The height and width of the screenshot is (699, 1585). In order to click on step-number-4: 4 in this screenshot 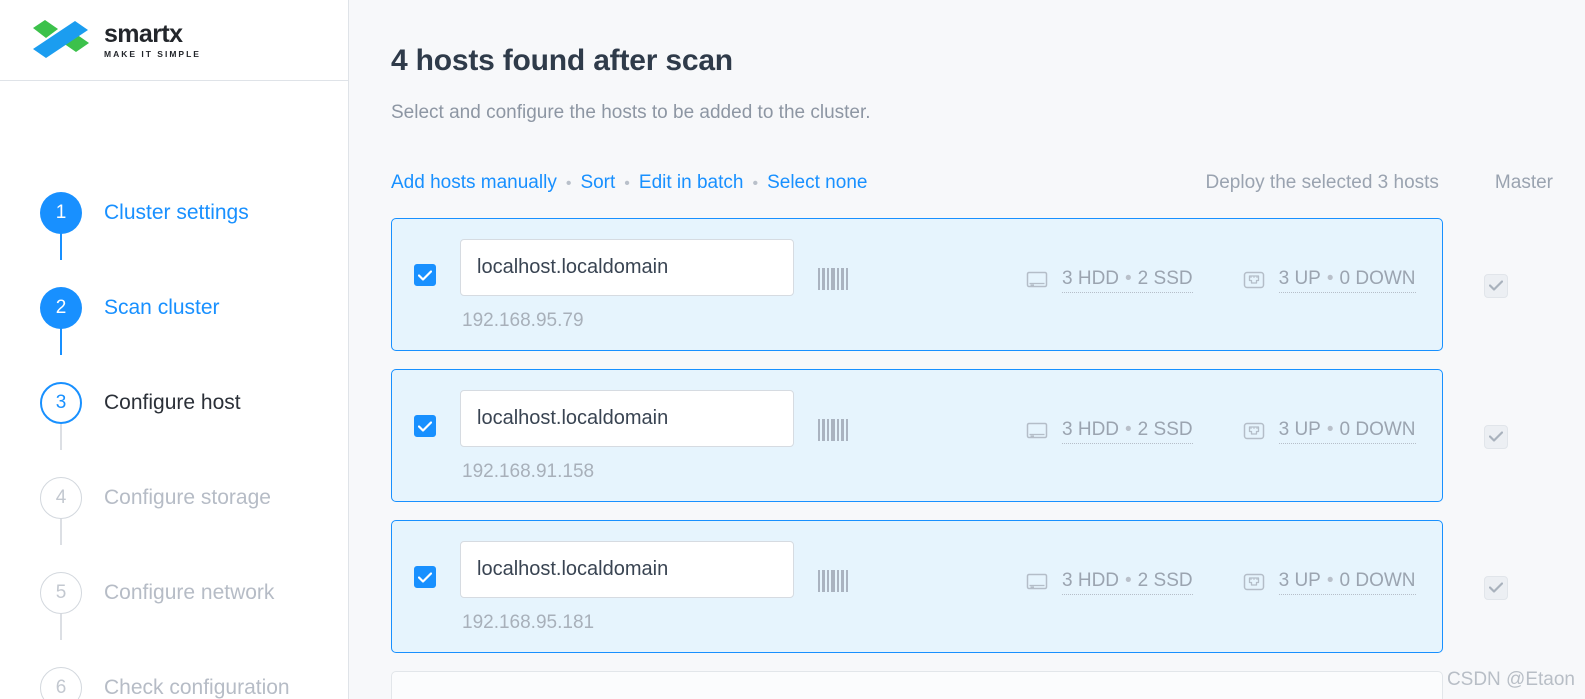, I will do `click(61, 497)`.